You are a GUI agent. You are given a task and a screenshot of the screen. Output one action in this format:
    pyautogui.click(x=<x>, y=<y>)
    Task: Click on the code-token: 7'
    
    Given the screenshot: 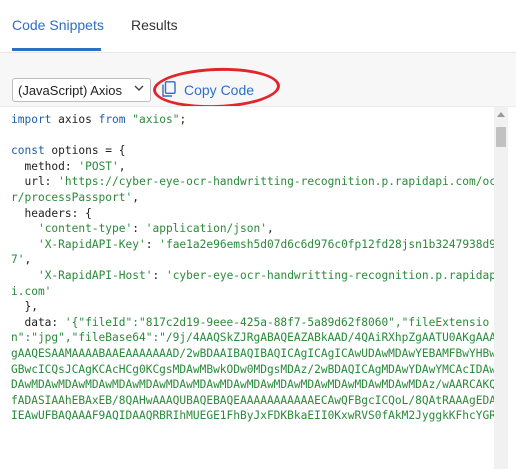 What is the action you would take?
    pyautogui.click(x=18, y=260)
    